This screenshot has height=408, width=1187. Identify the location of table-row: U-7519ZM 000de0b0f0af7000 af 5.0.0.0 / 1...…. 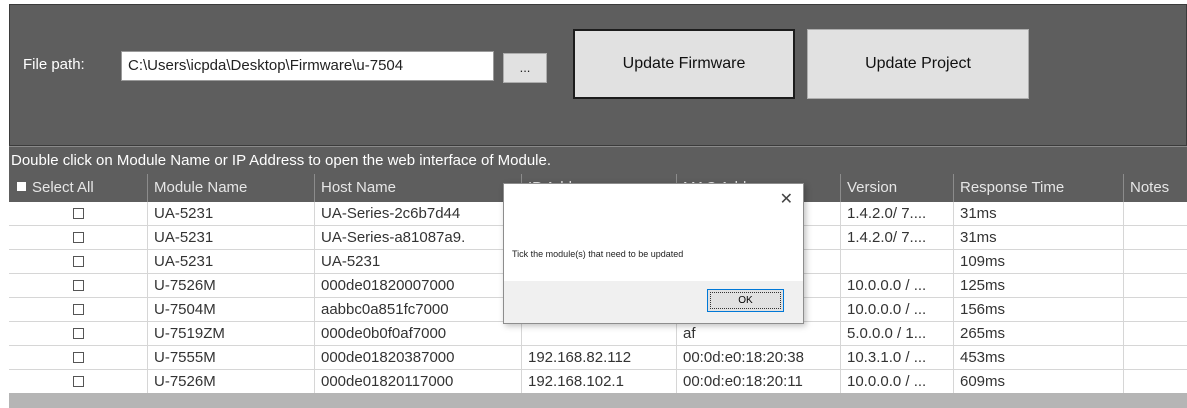
(598, 334).